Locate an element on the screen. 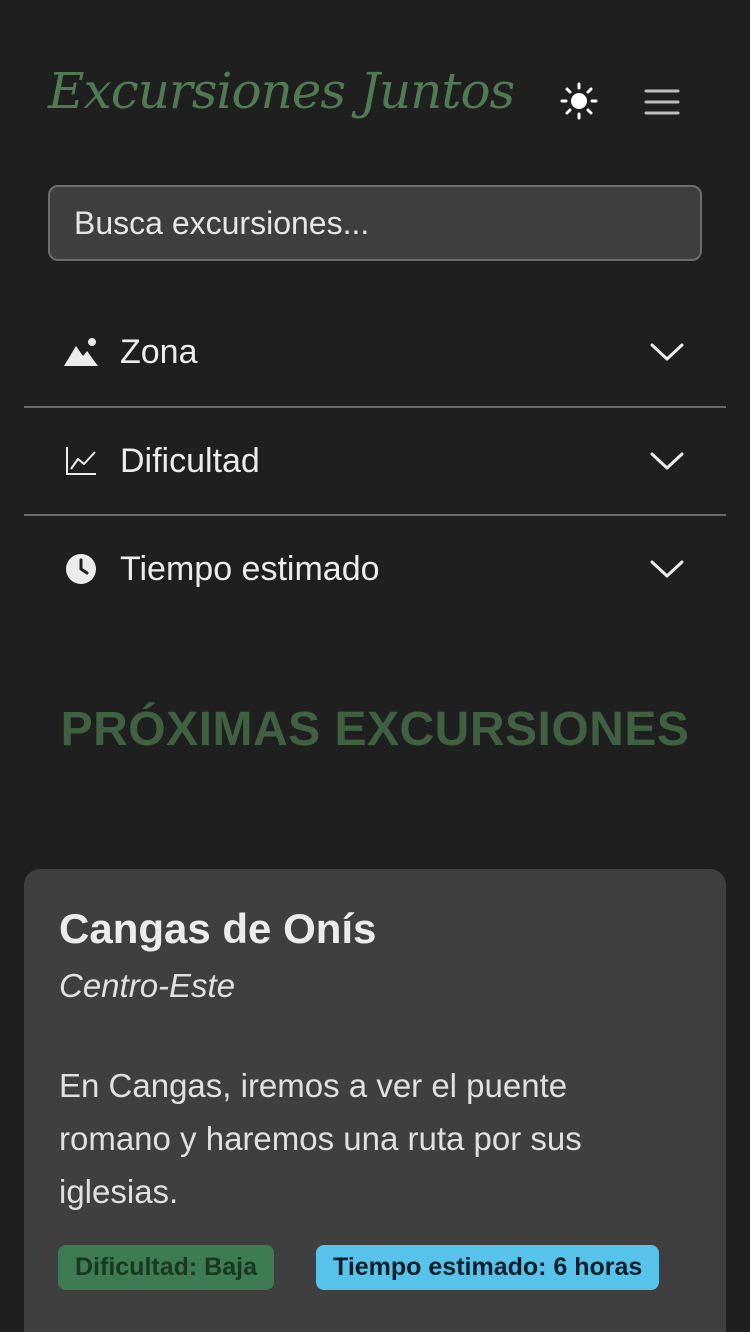 This screenshot has height=1332, width=750. excursion-zone: Centro-Este is located at coordinates (147, 985).